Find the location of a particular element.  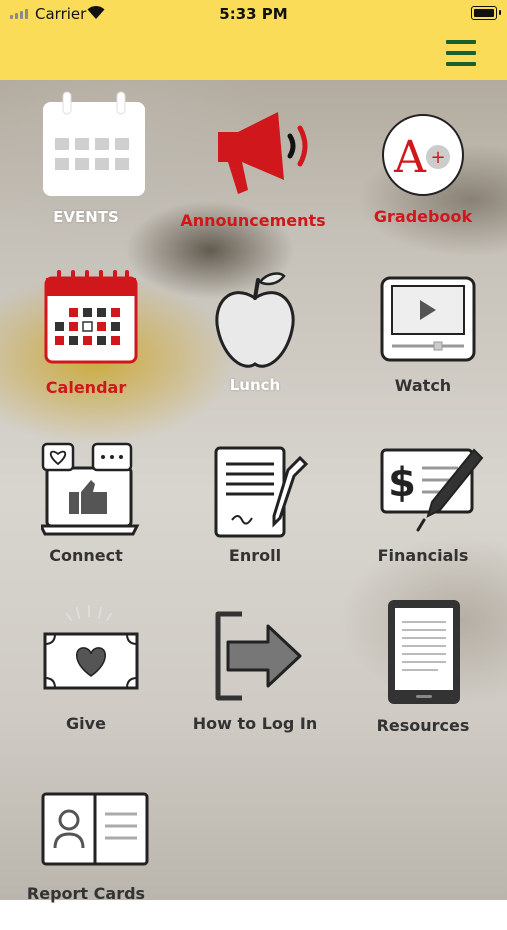

calendar-icon is located at coordinates (94, 143).